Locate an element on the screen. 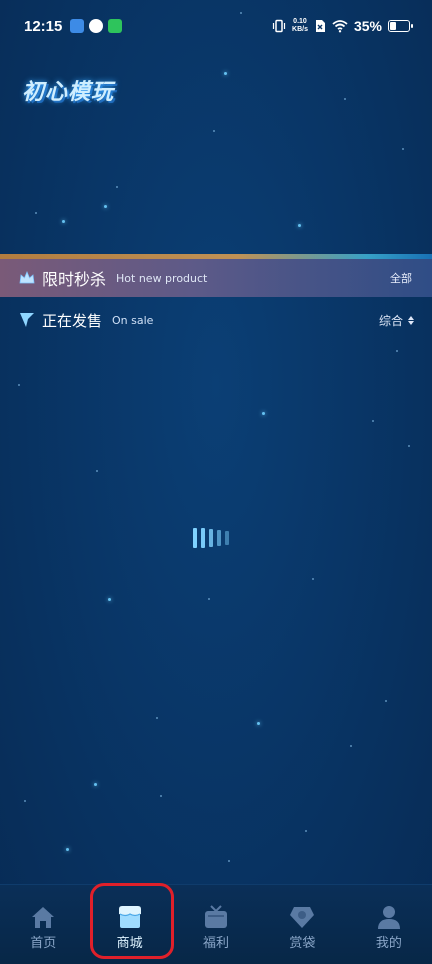 The height and width of the screenshot is (964, 432). flag-icon is located at coordinates (27, 320).